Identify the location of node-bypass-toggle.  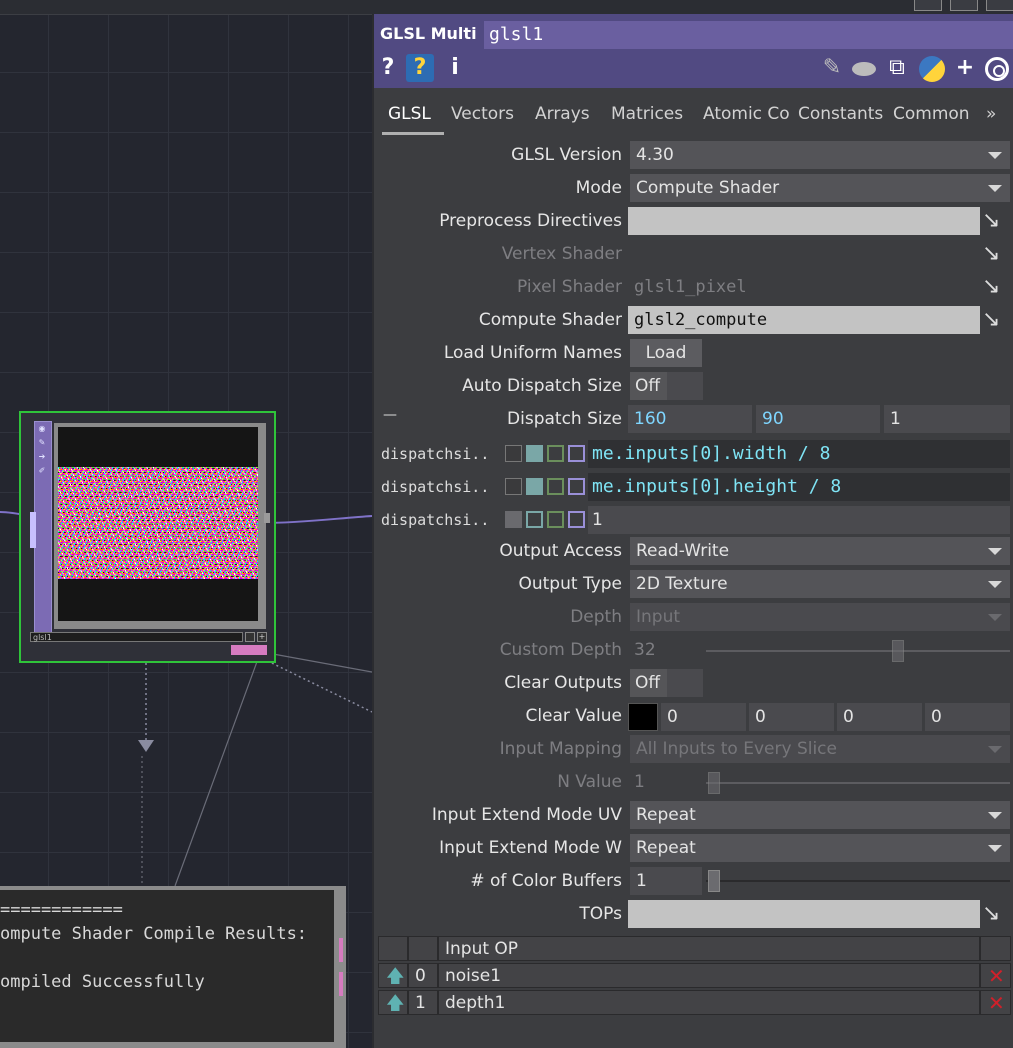
(250, 637).